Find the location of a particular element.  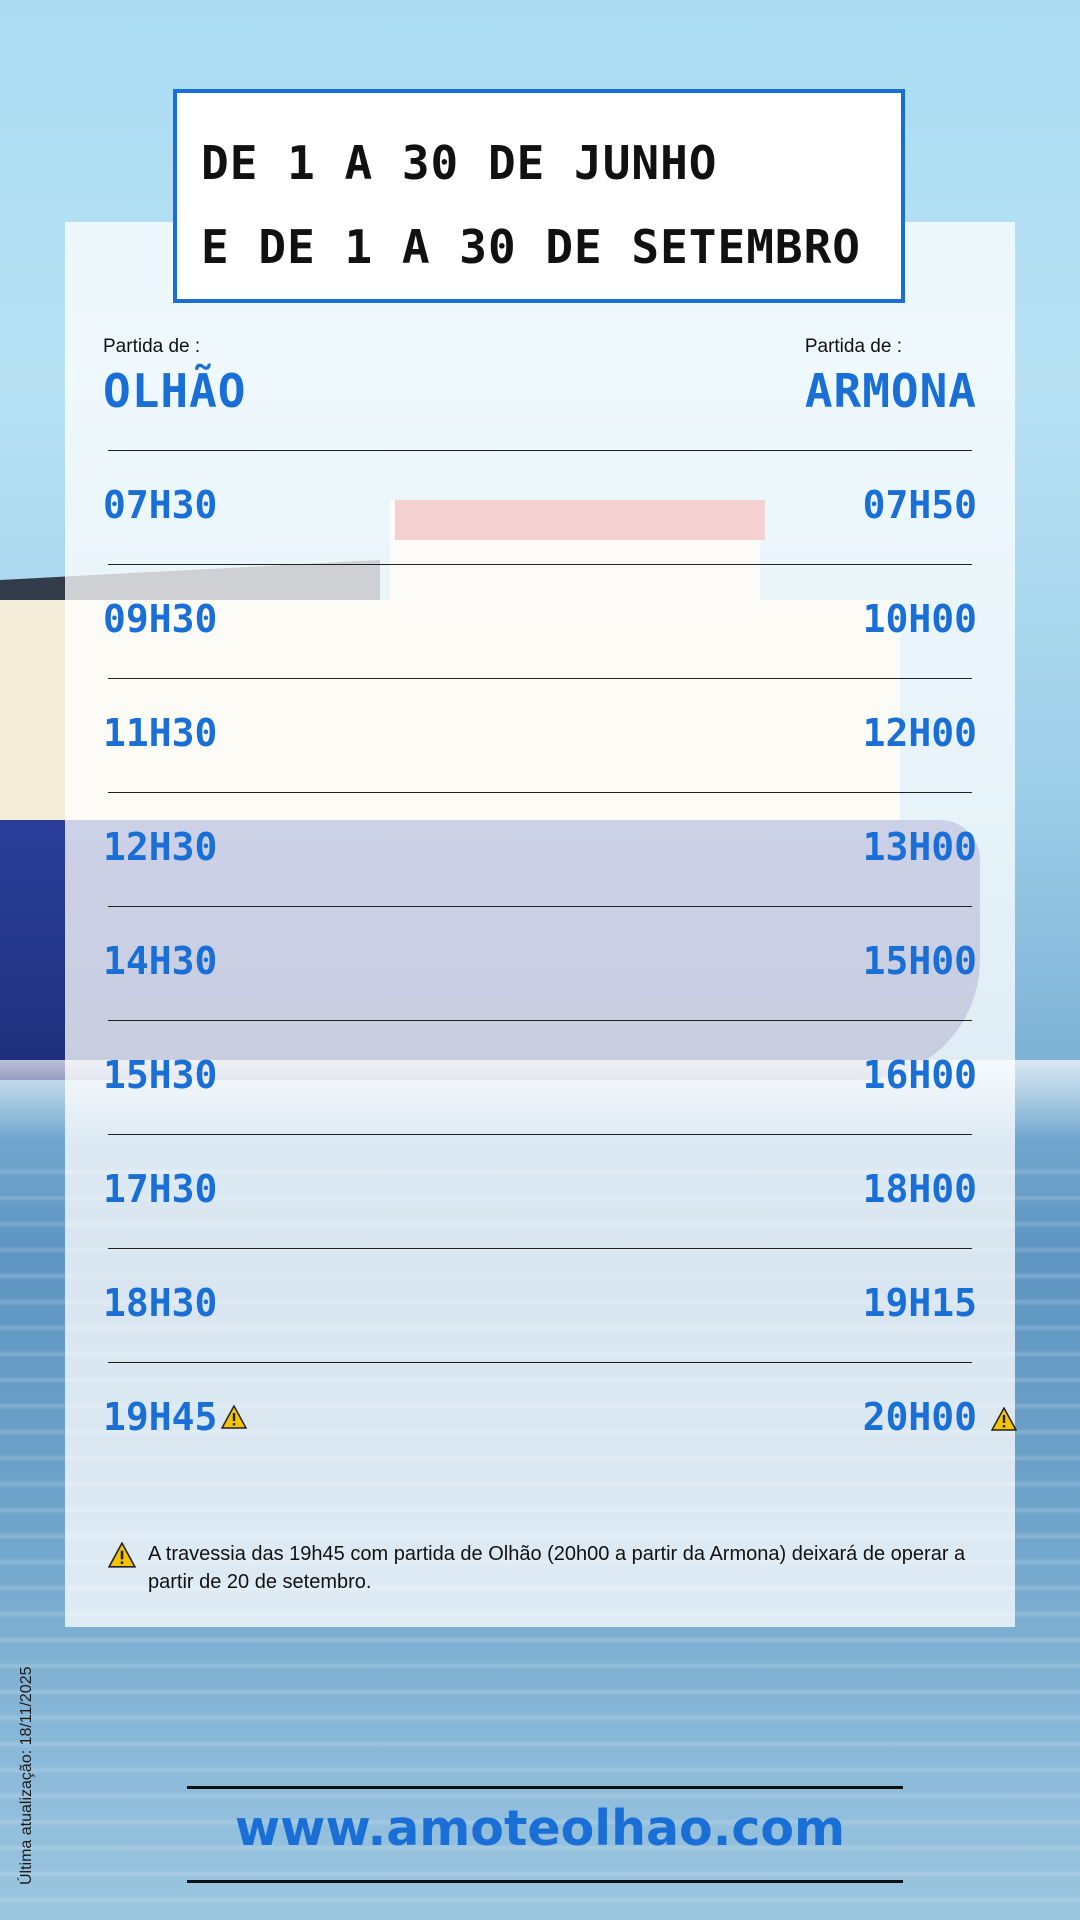

schedule-row: 17H30 18H00 is located at coordinates (540, 1191).